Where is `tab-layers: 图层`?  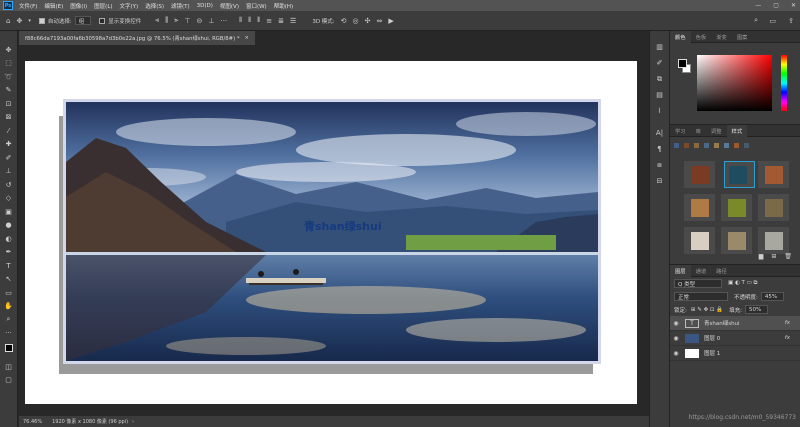
tab-layers: 图层 is located at coordinates (680, 270).